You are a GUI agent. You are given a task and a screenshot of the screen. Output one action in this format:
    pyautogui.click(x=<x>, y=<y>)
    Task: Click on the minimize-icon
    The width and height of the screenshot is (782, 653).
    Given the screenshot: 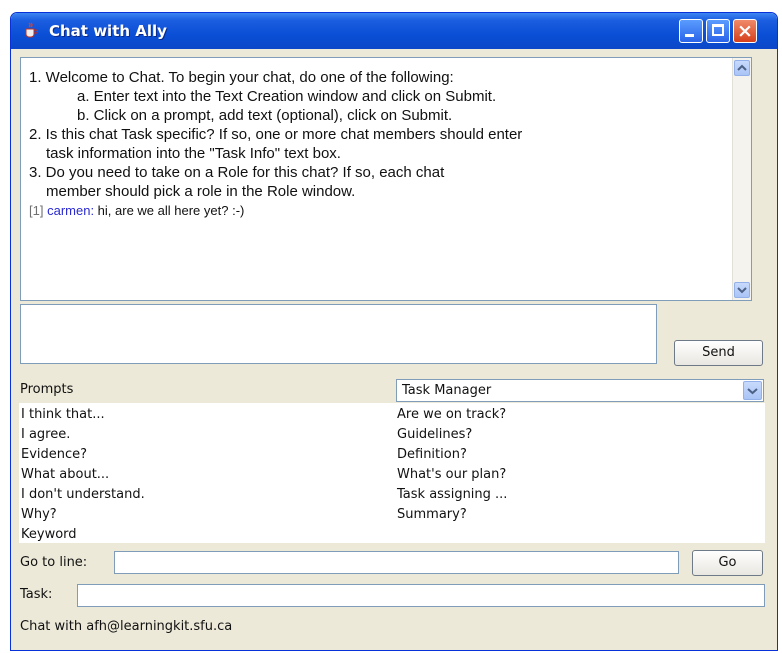 What is the action you would take?
    pyautogui.click(x=689, y=35)
    